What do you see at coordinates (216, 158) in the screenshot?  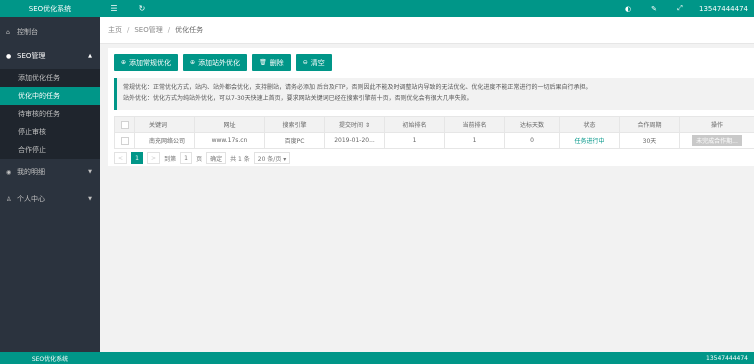 I see `confirm-button: 确定` at bounding box center [216, 158].